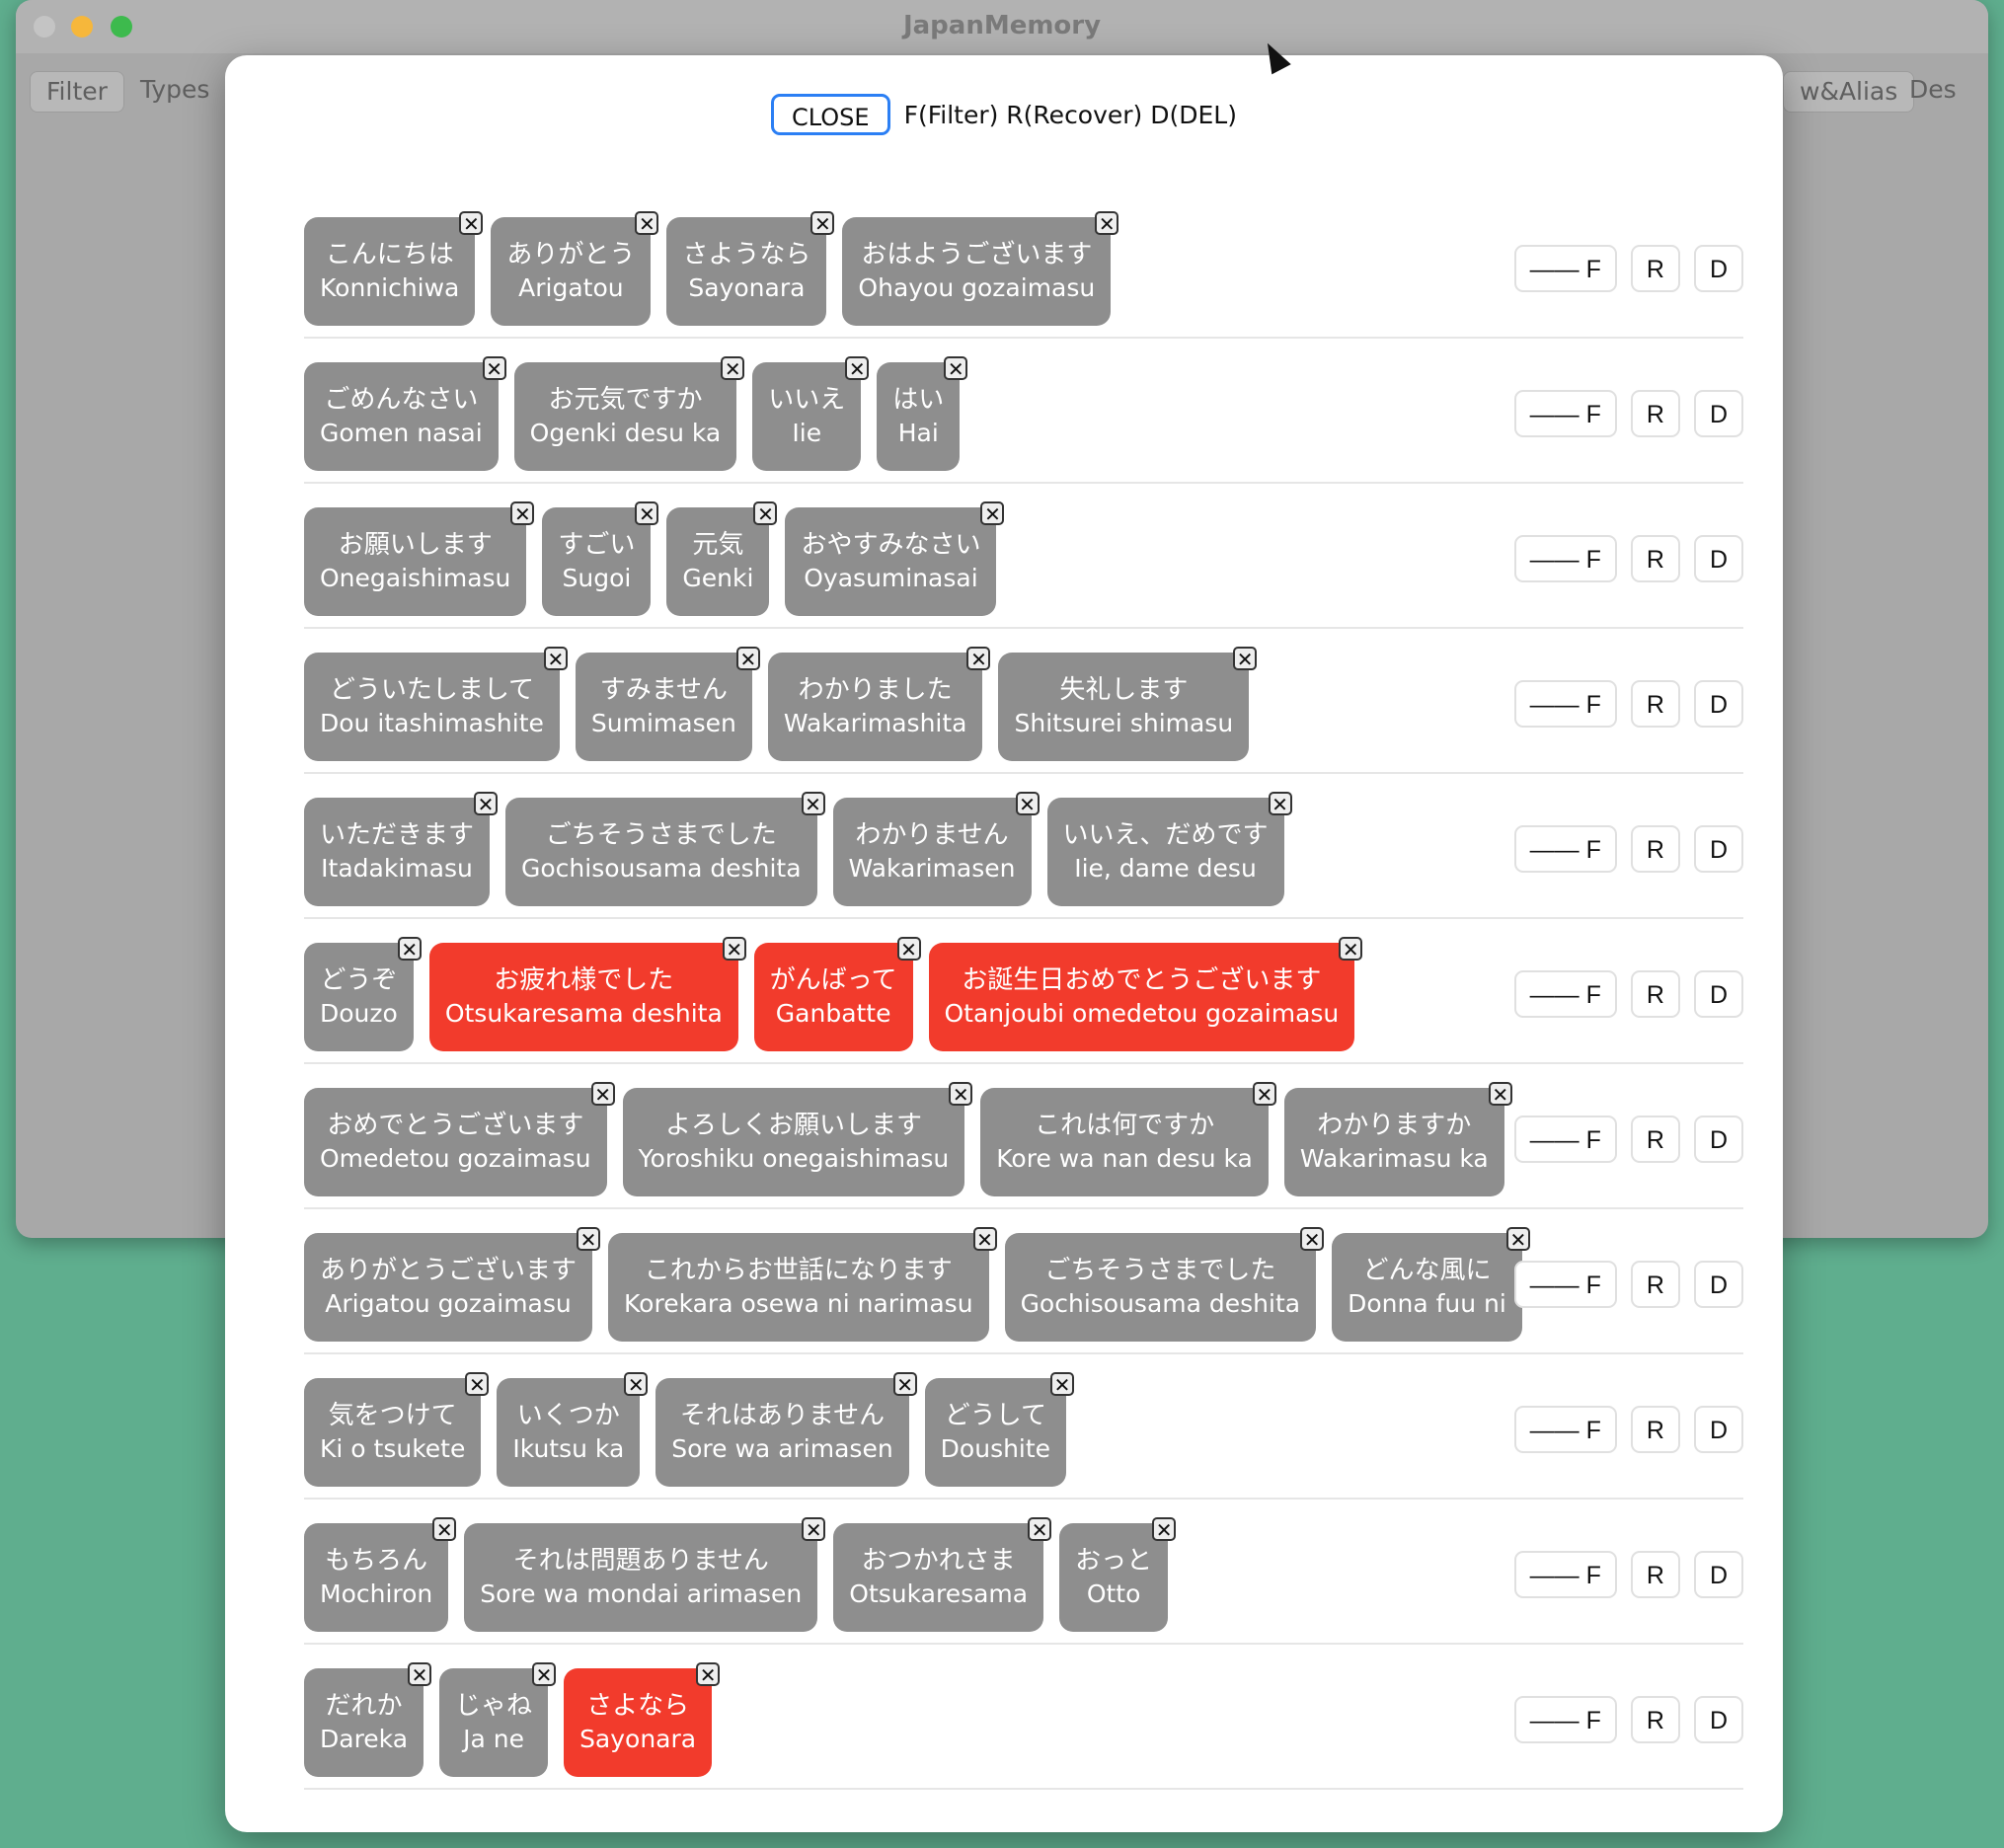 The image size is (2004, 1848). I want to click on phrase-chip: さようなら Sayonara ✕, so click(750, 268).